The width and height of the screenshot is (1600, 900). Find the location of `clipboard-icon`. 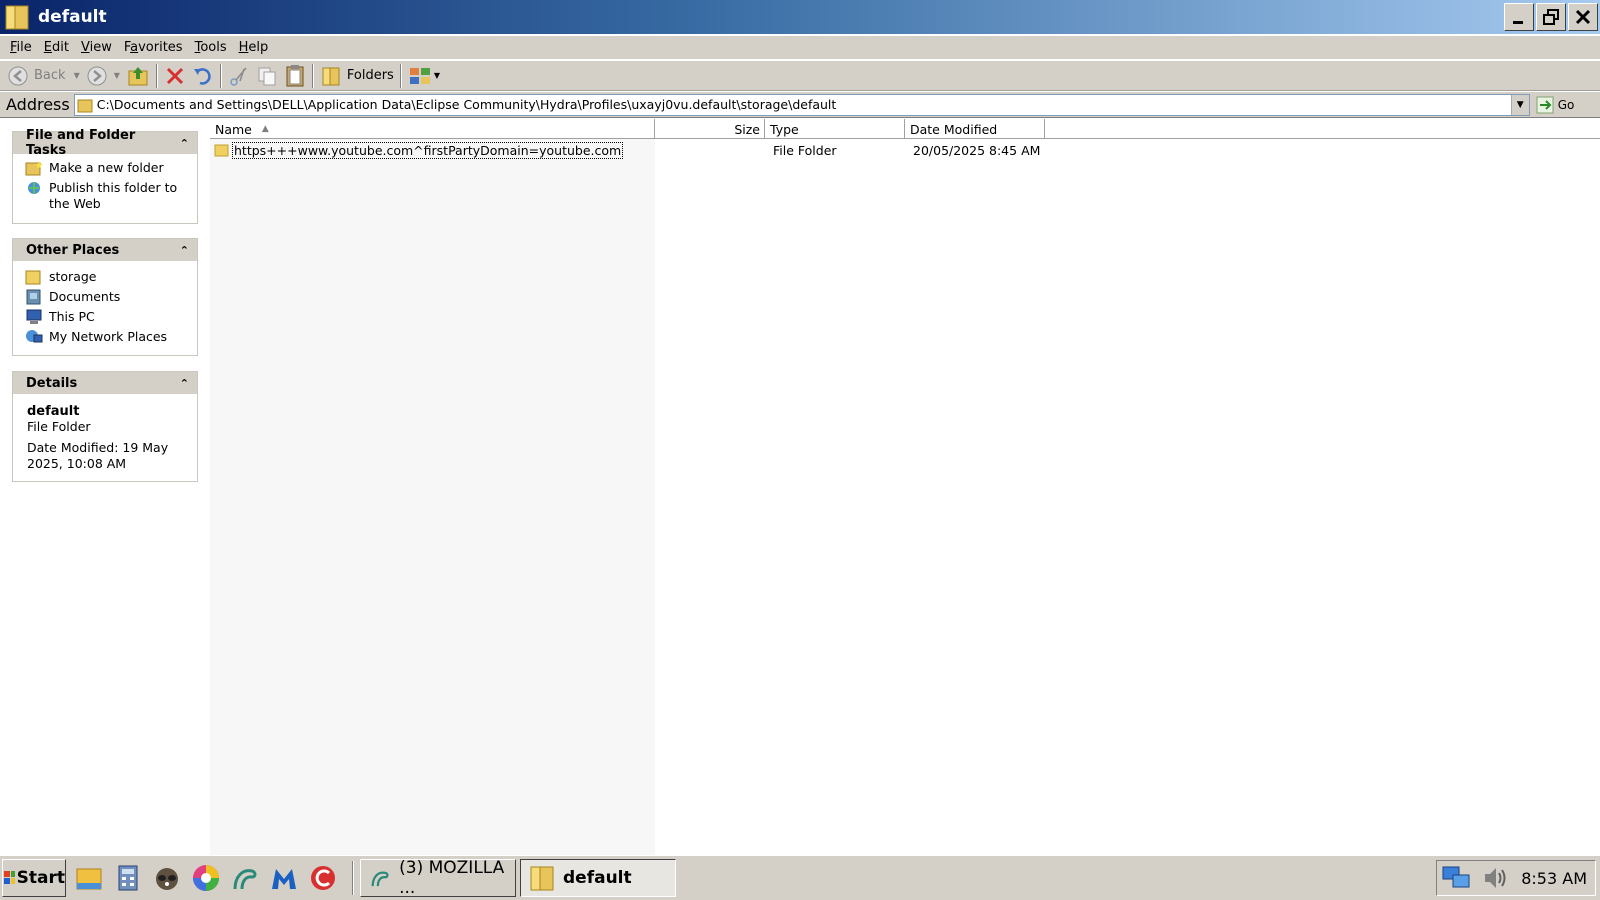

clipboard-icon is located at coordinates (295, 75).